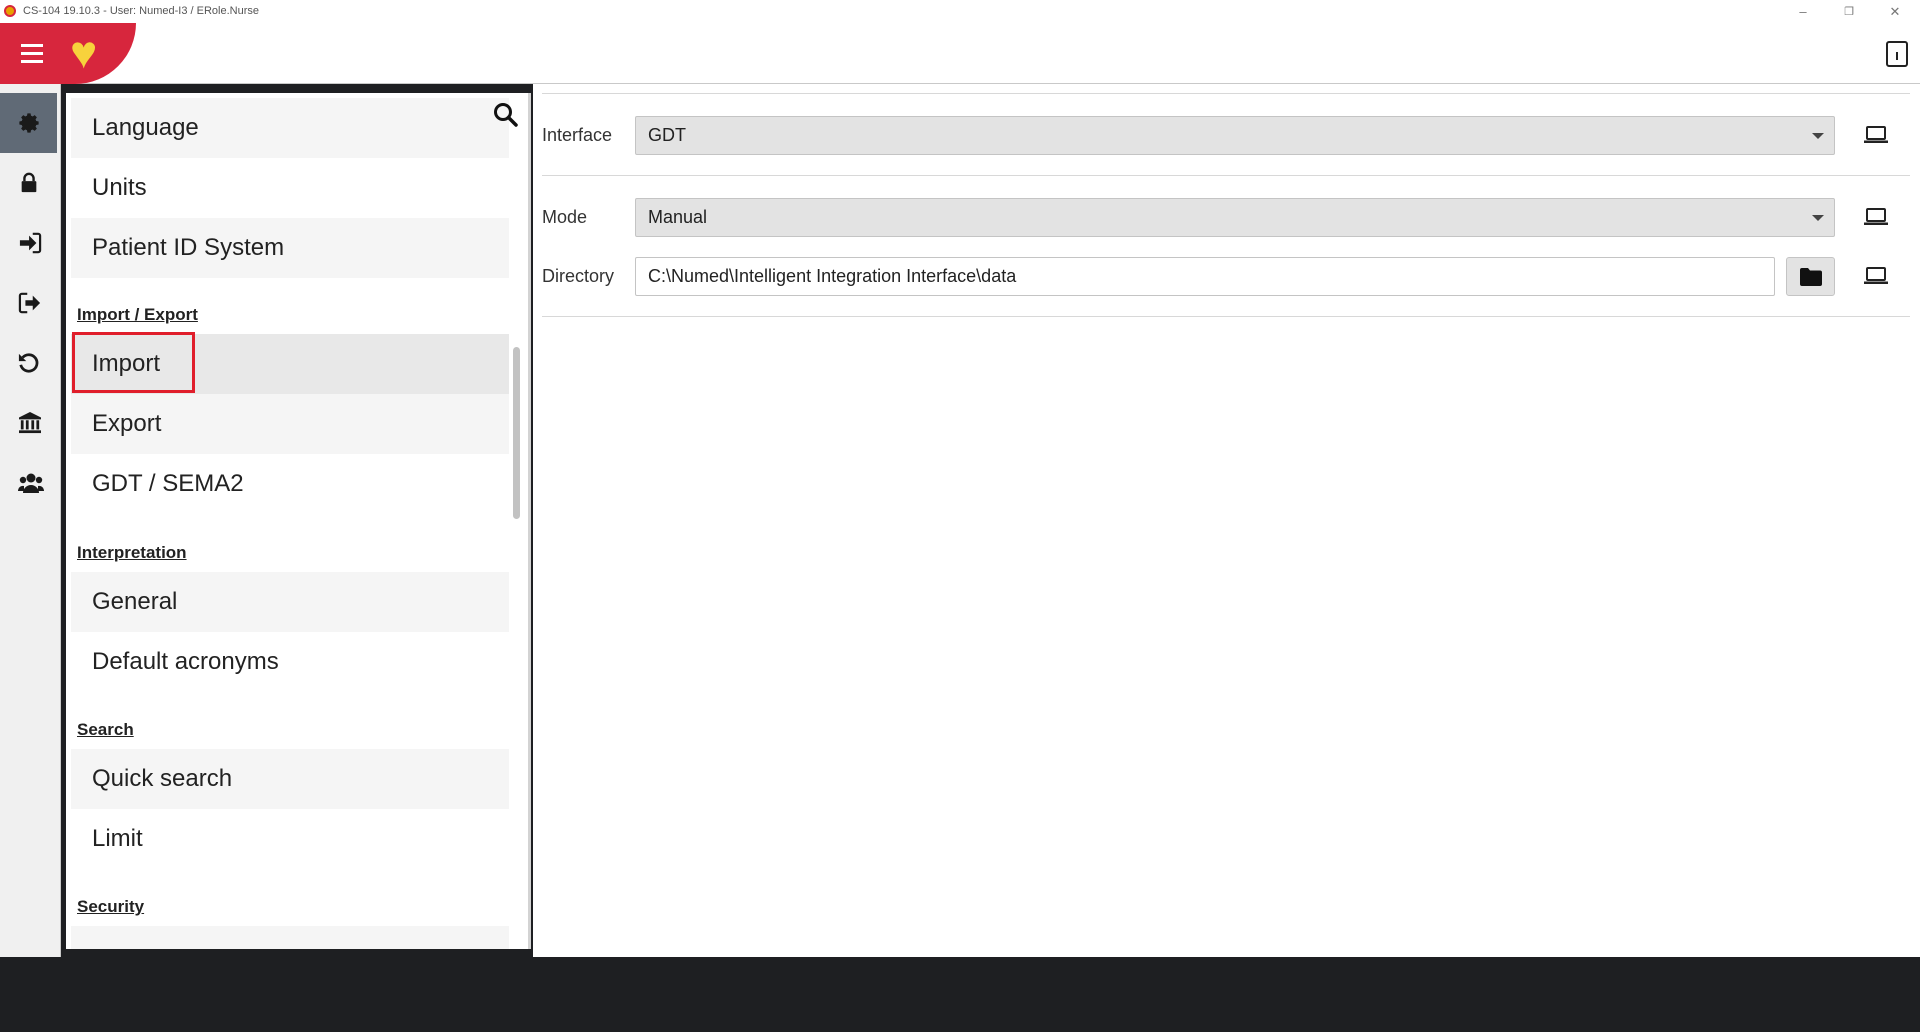  Describe the element at coordinates (30, 520) in the screenshot. I see `left-icon-bar` at that location.